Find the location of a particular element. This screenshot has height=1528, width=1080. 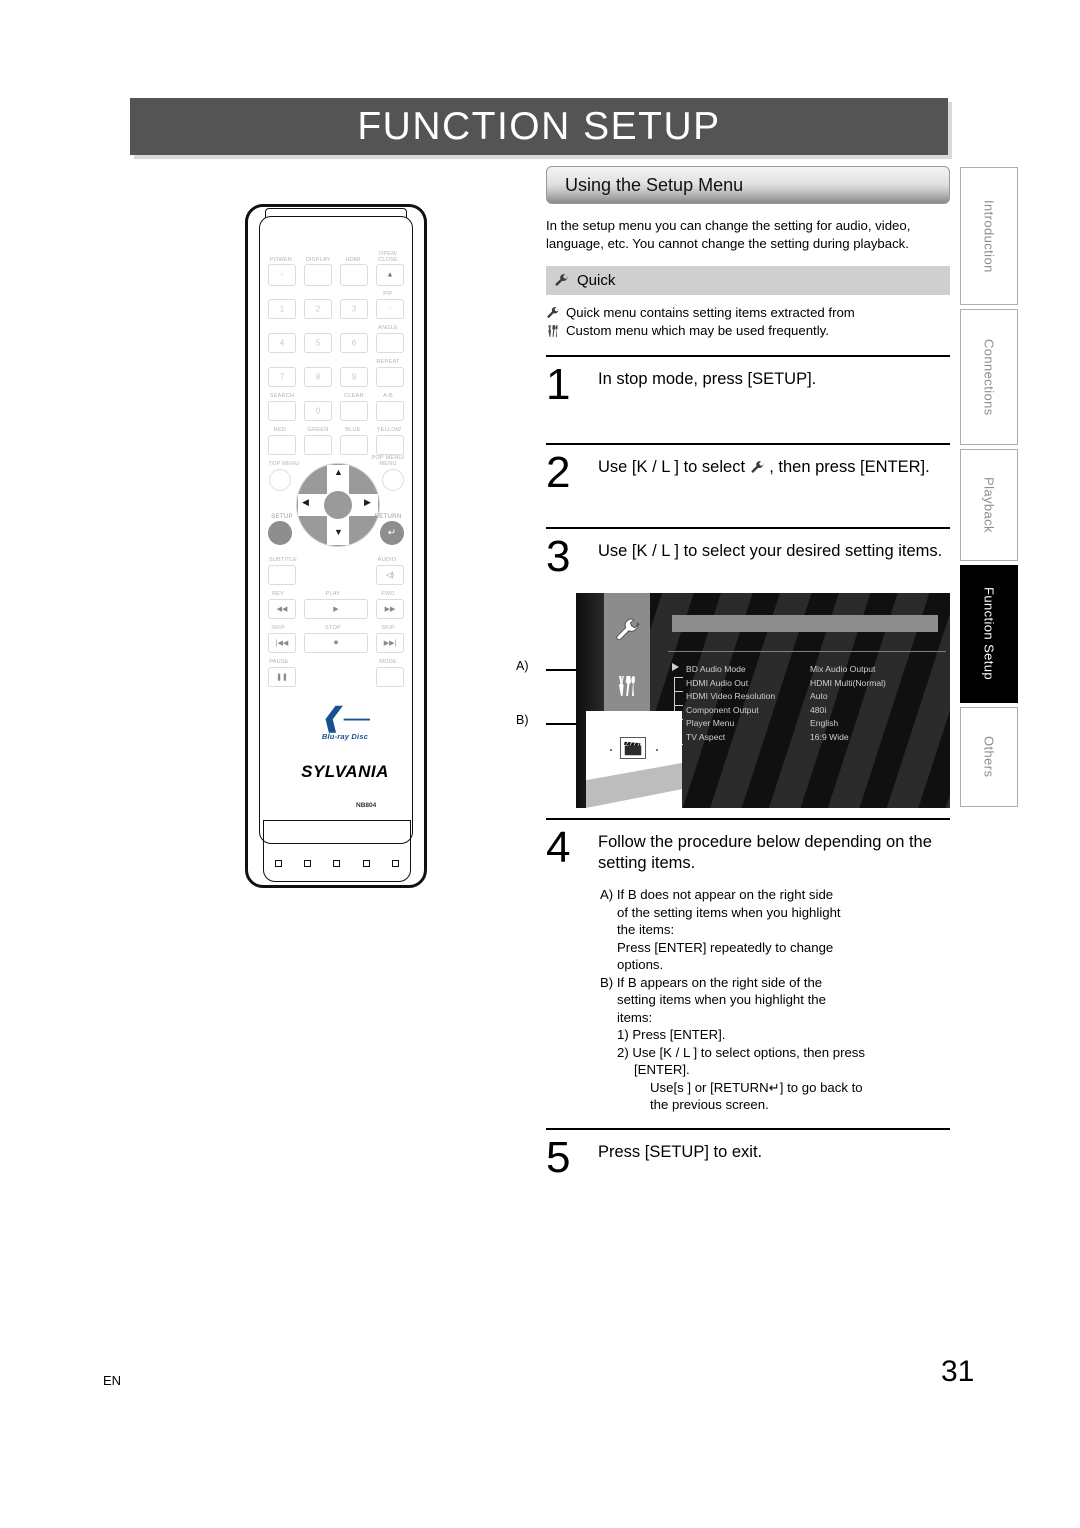

red-button is located at coordinates (282, 445).